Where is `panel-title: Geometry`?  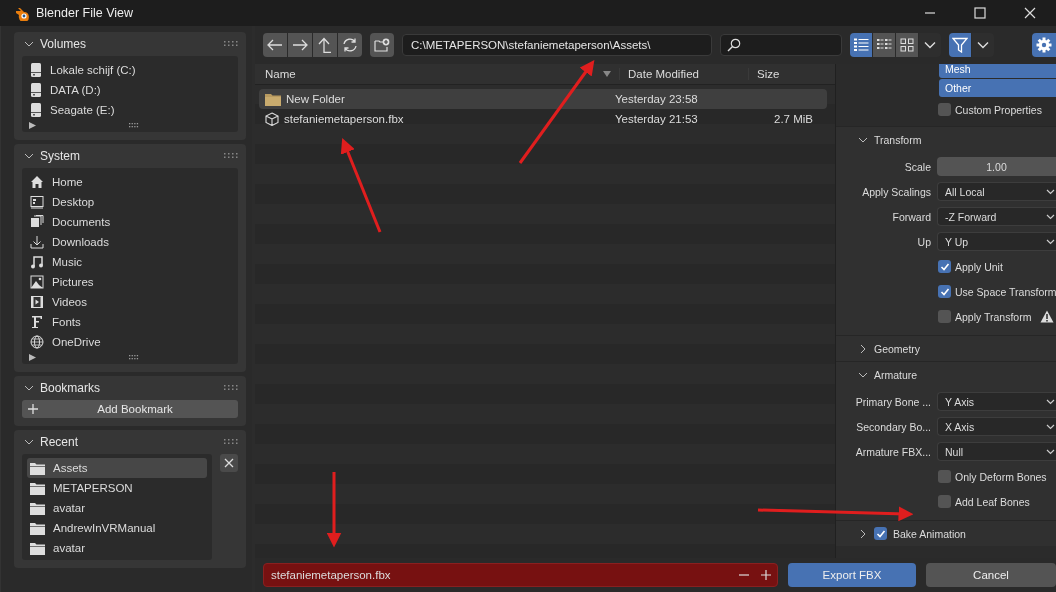 panel-title: Geometry is located at coordinates (897, 348).